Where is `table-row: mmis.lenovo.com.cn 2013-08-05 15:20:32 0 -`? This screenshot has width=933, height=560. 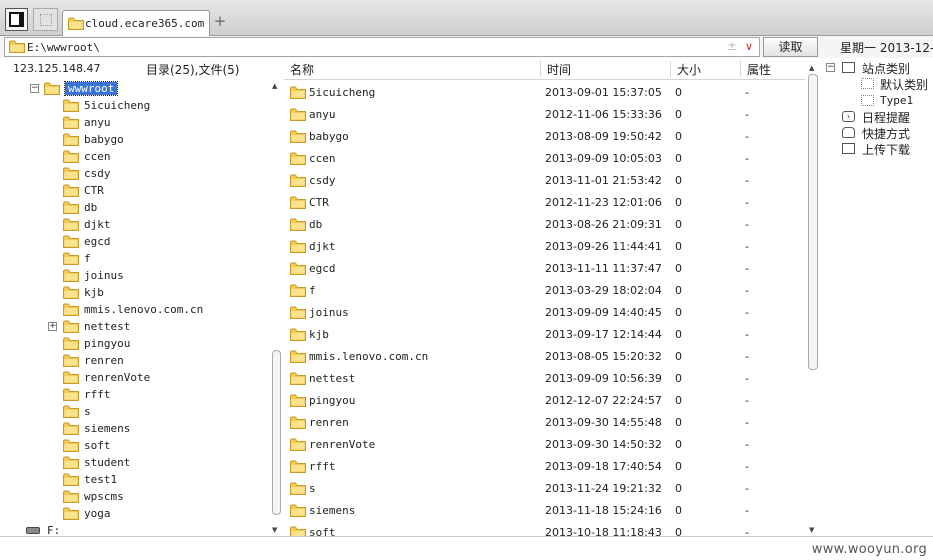
table-row: mmis.lenovo.com.cn 2013-08-05 15:20:32 0 - is located at coordinates (544, 356).